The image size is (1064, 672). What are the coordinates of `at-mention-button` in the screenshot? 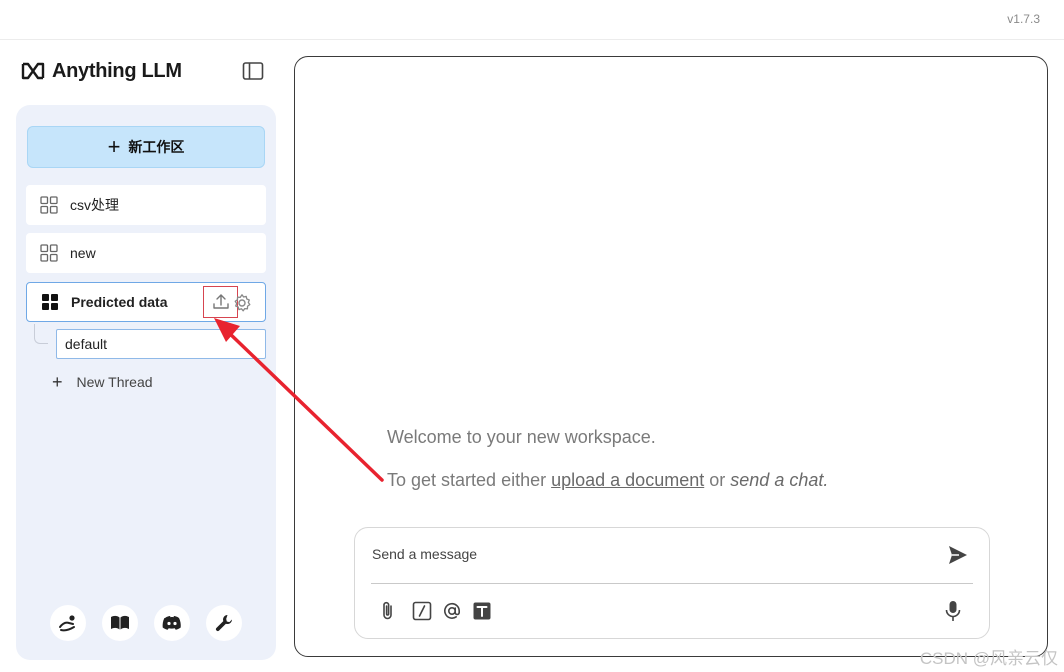 It's located at (452, 611).